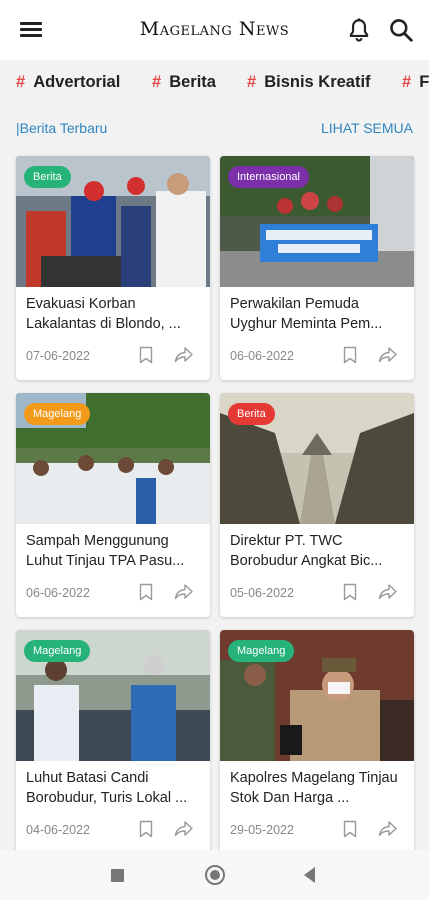 This screenshot has width=429, height=900. I want to click on article-date: 29-05-2022, so click(262, 830).